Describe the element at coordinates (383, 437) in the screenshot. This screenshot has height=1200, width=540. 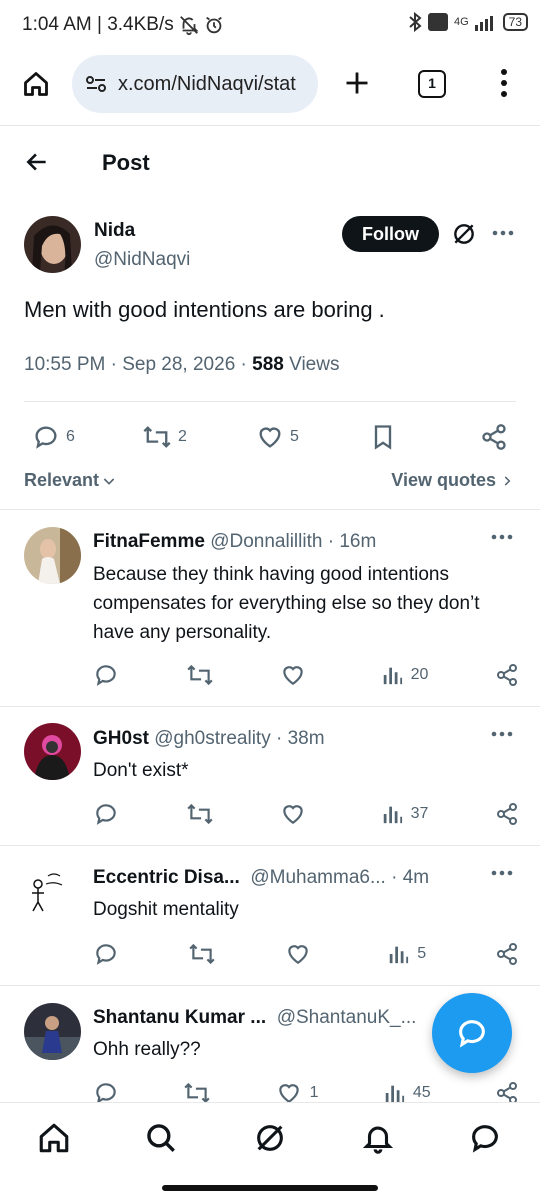
I see `bookmark-icon` at that location.